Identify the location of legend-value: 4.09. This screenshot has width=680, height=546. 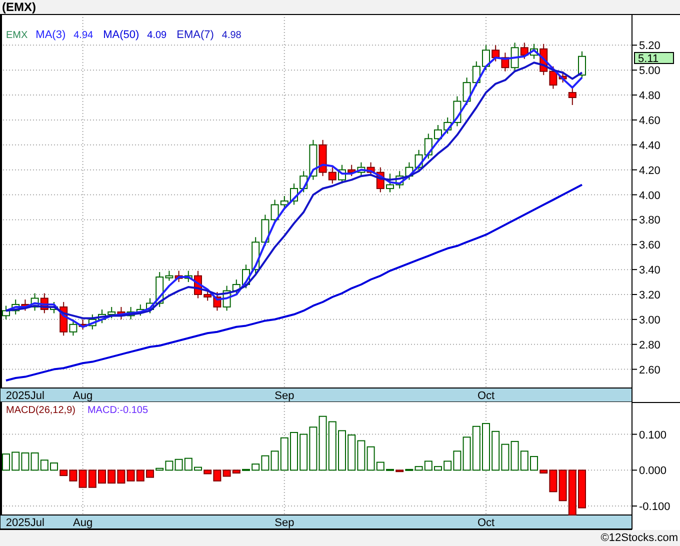
(157, 35).